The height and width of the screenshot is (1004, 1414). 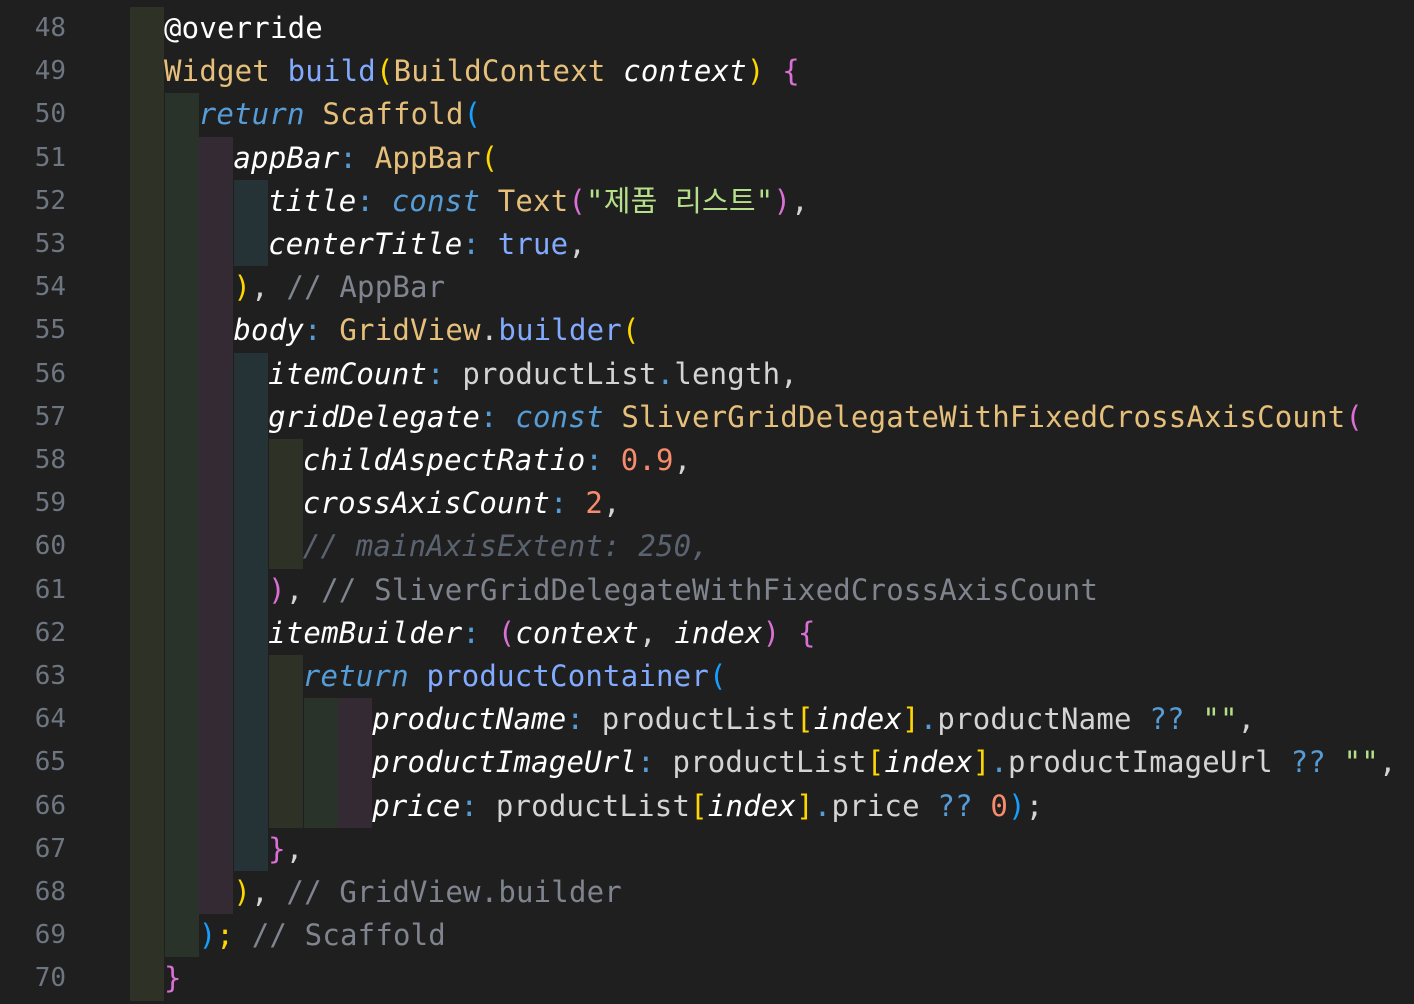 I want to click on line-number: 55, so click(x=50, y=330).